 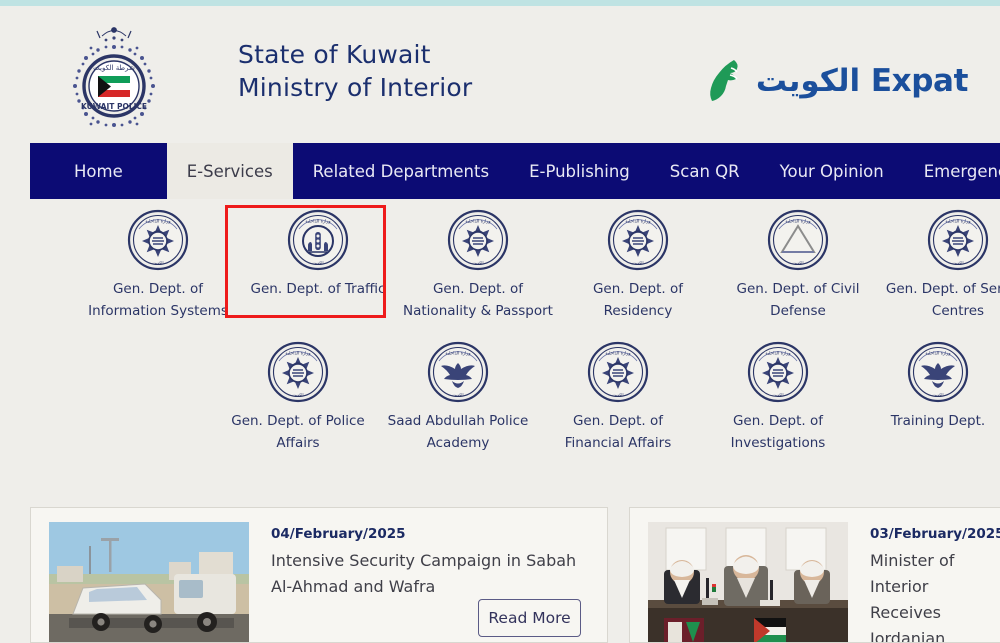 I want to click on nav-item-home: Home, so click(x=98, y=171).